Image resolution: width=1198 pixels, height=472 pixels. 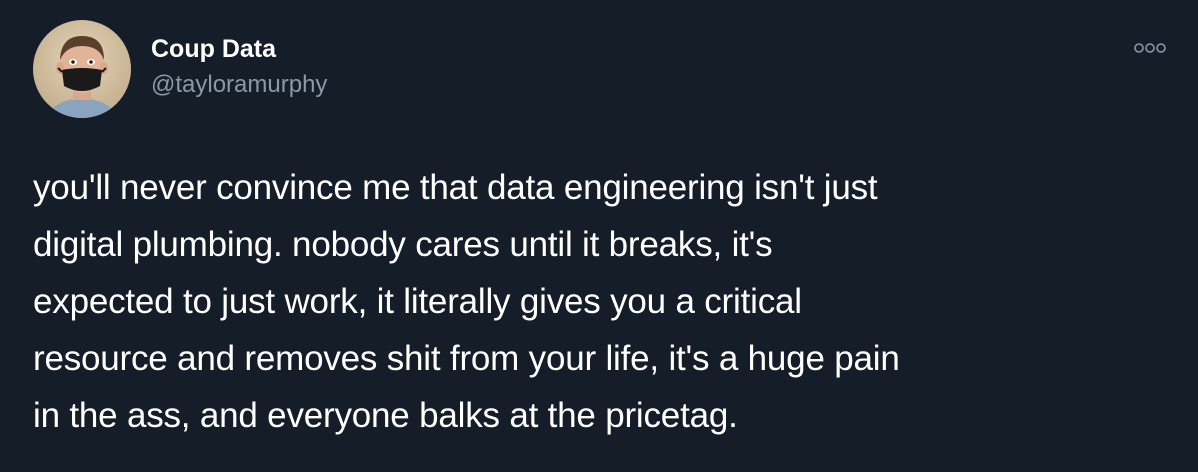 I want to click on more-options-button, so click(x=1150, y=48).